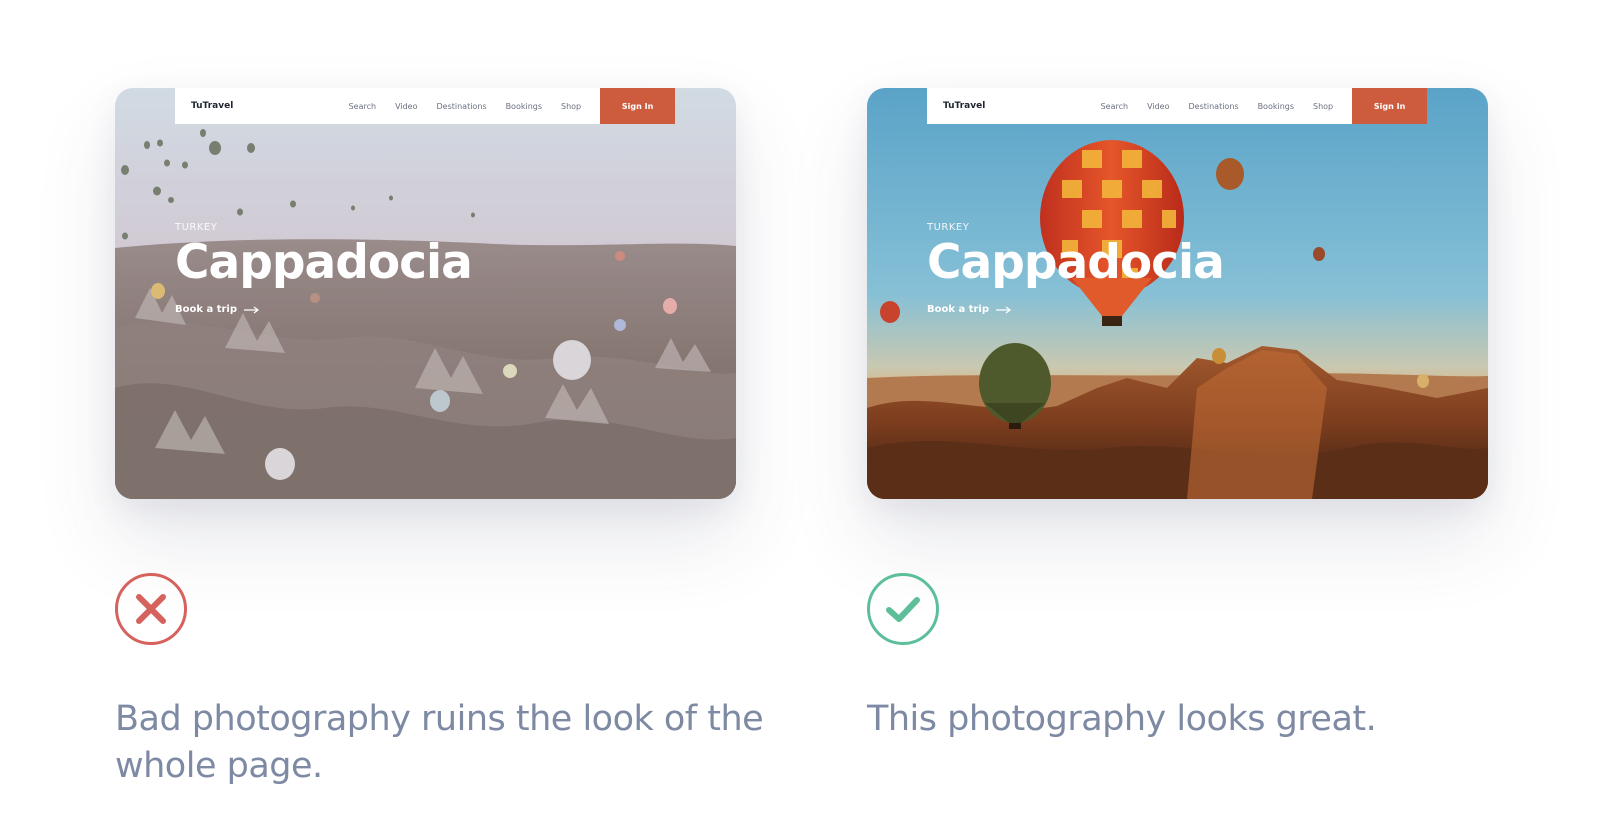  I want to click on cross-icon, so click(151, 609).